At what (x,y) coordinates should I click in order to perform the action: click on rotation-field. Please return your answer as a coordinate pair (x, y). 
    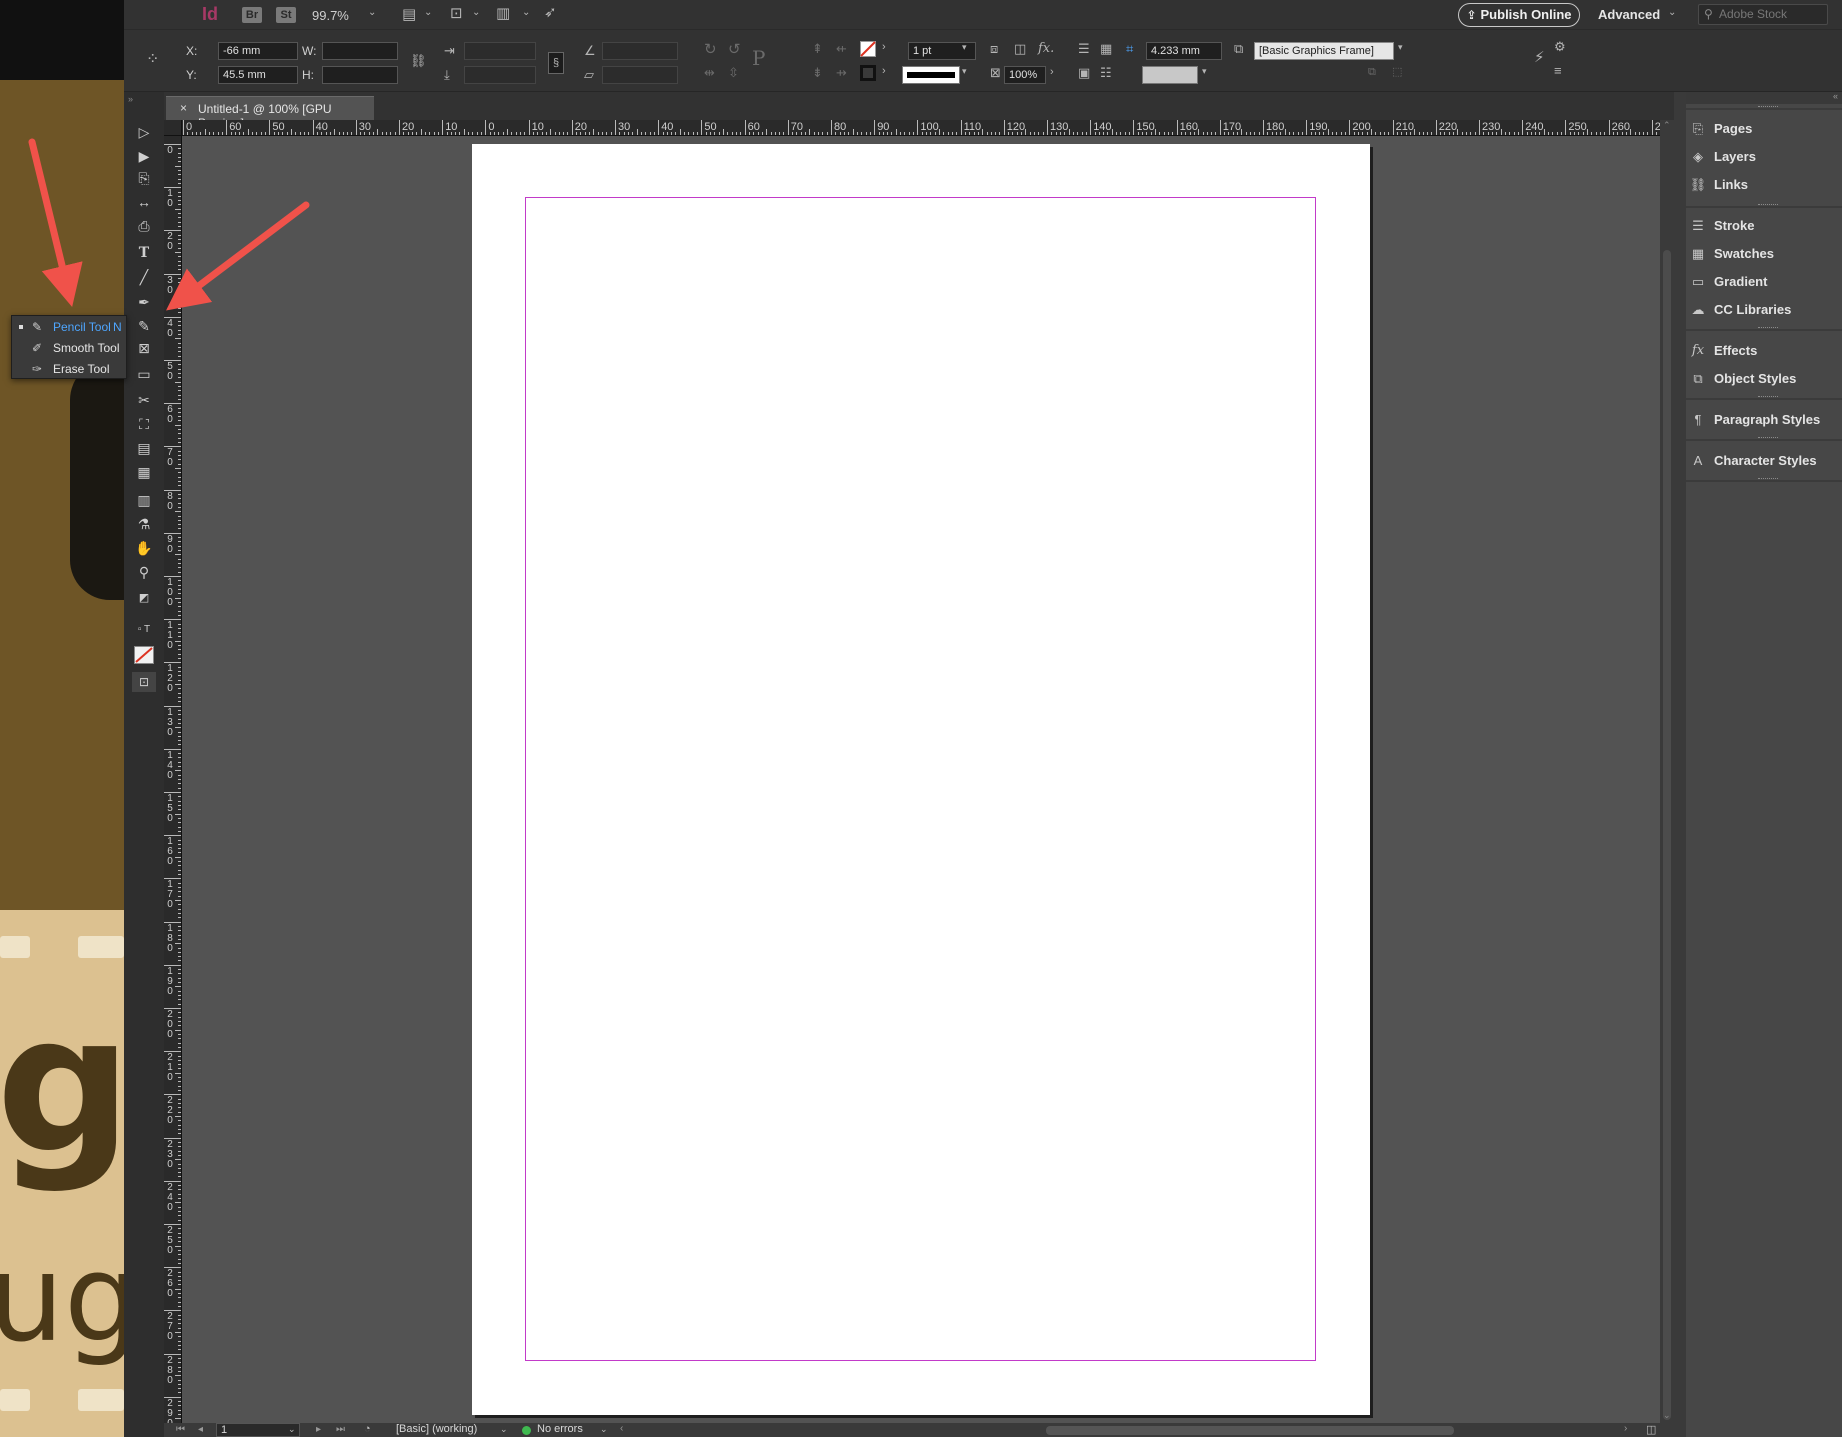
    Looking at the image, I should click on (640, 51).